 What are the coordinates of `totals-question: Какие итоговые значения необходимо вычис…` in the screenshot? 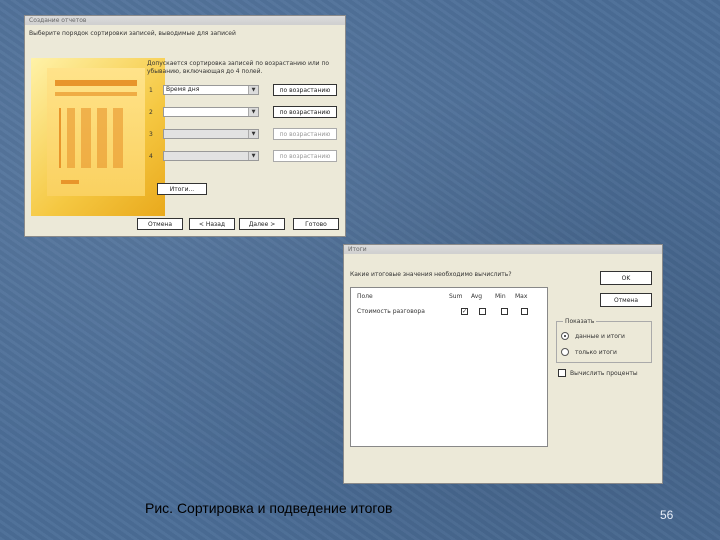 It's located at (431, 274).